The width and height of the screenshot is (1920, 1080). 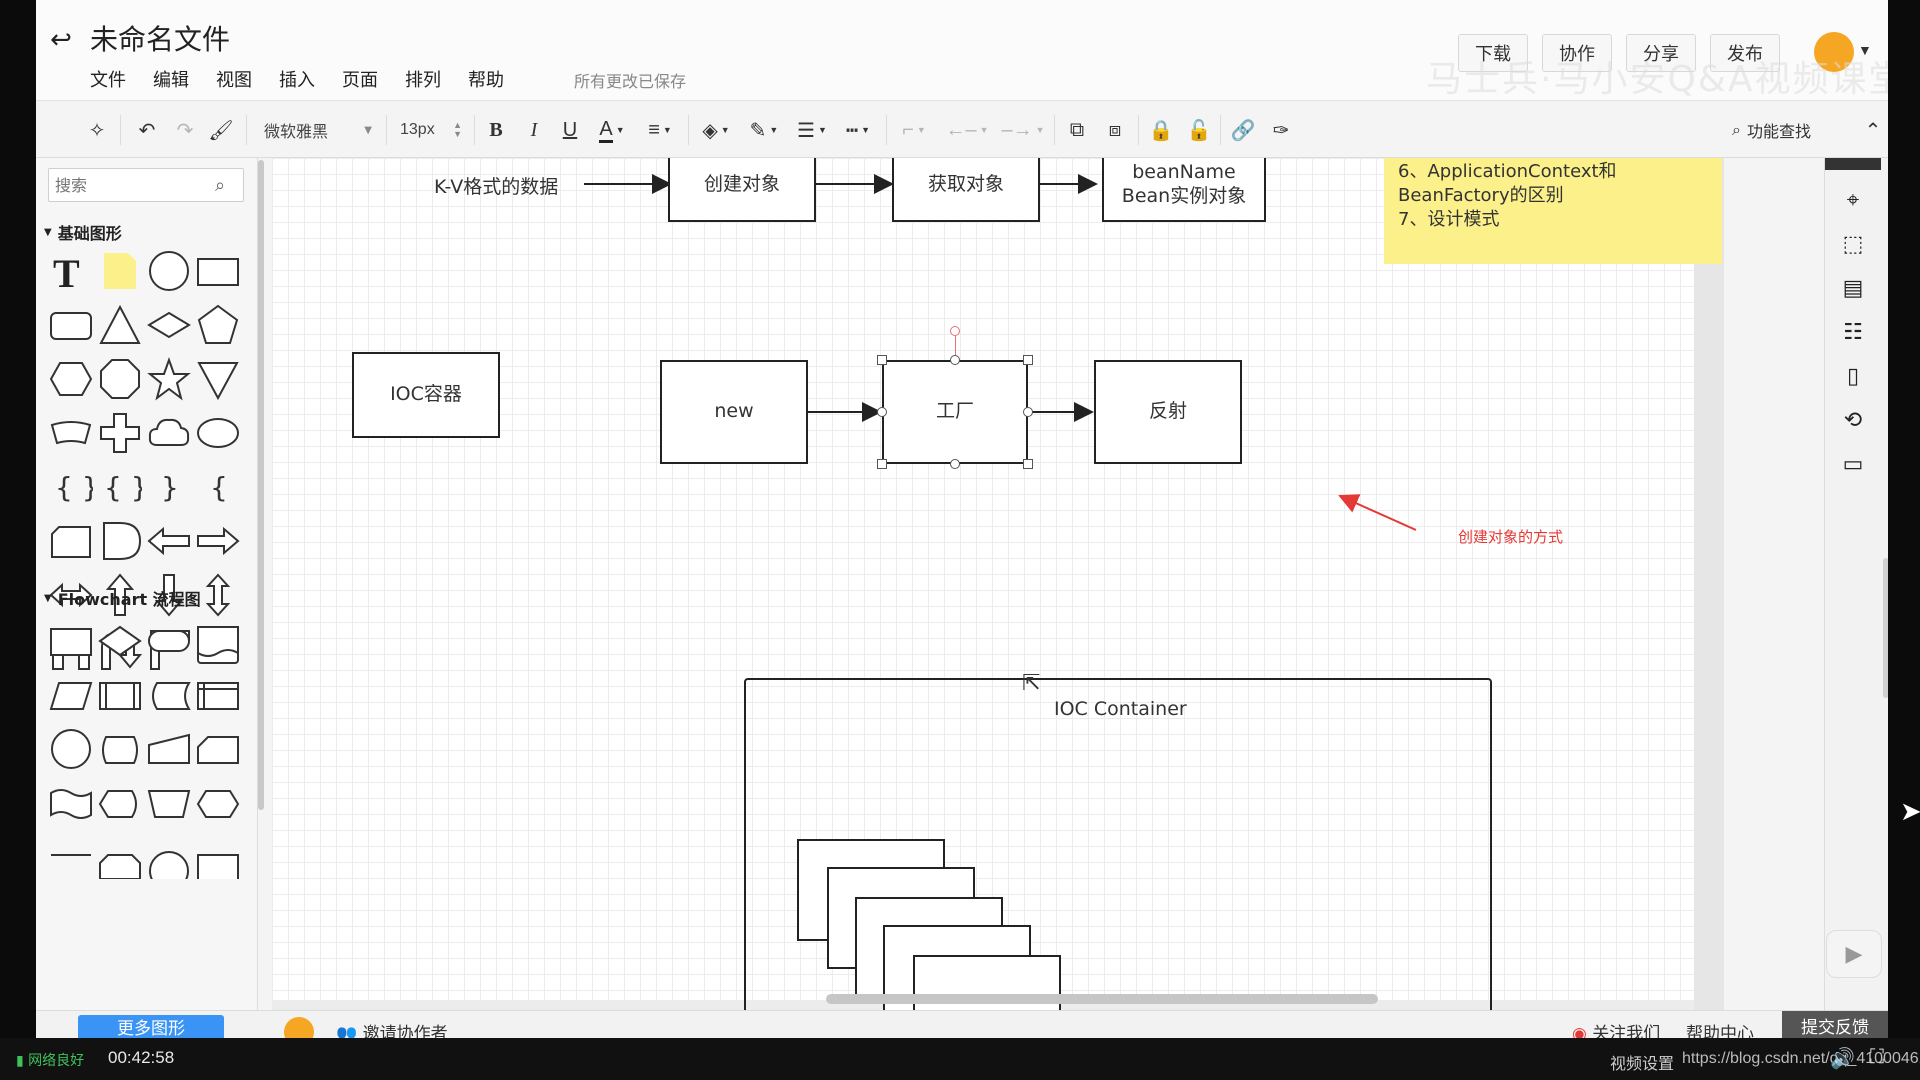 I want to click on page-panel-icon: ▯, so click(x=1853, y=376).